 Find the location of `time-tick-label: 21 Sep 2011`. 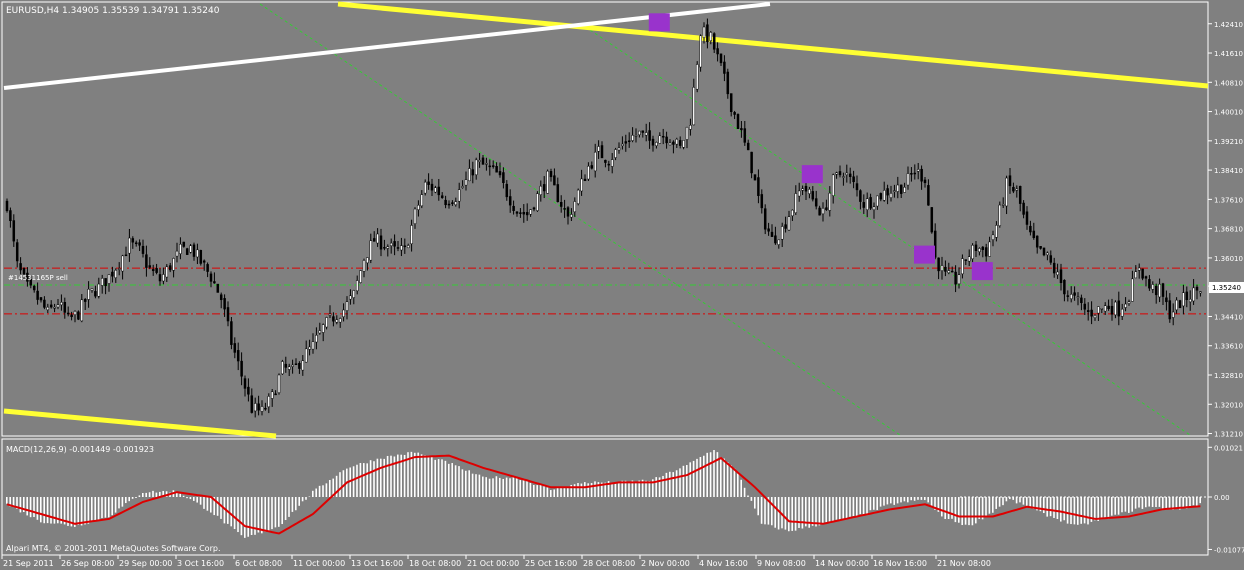

time-tick-label: 21 Sep 2011 is located at coordinates (28, 563).